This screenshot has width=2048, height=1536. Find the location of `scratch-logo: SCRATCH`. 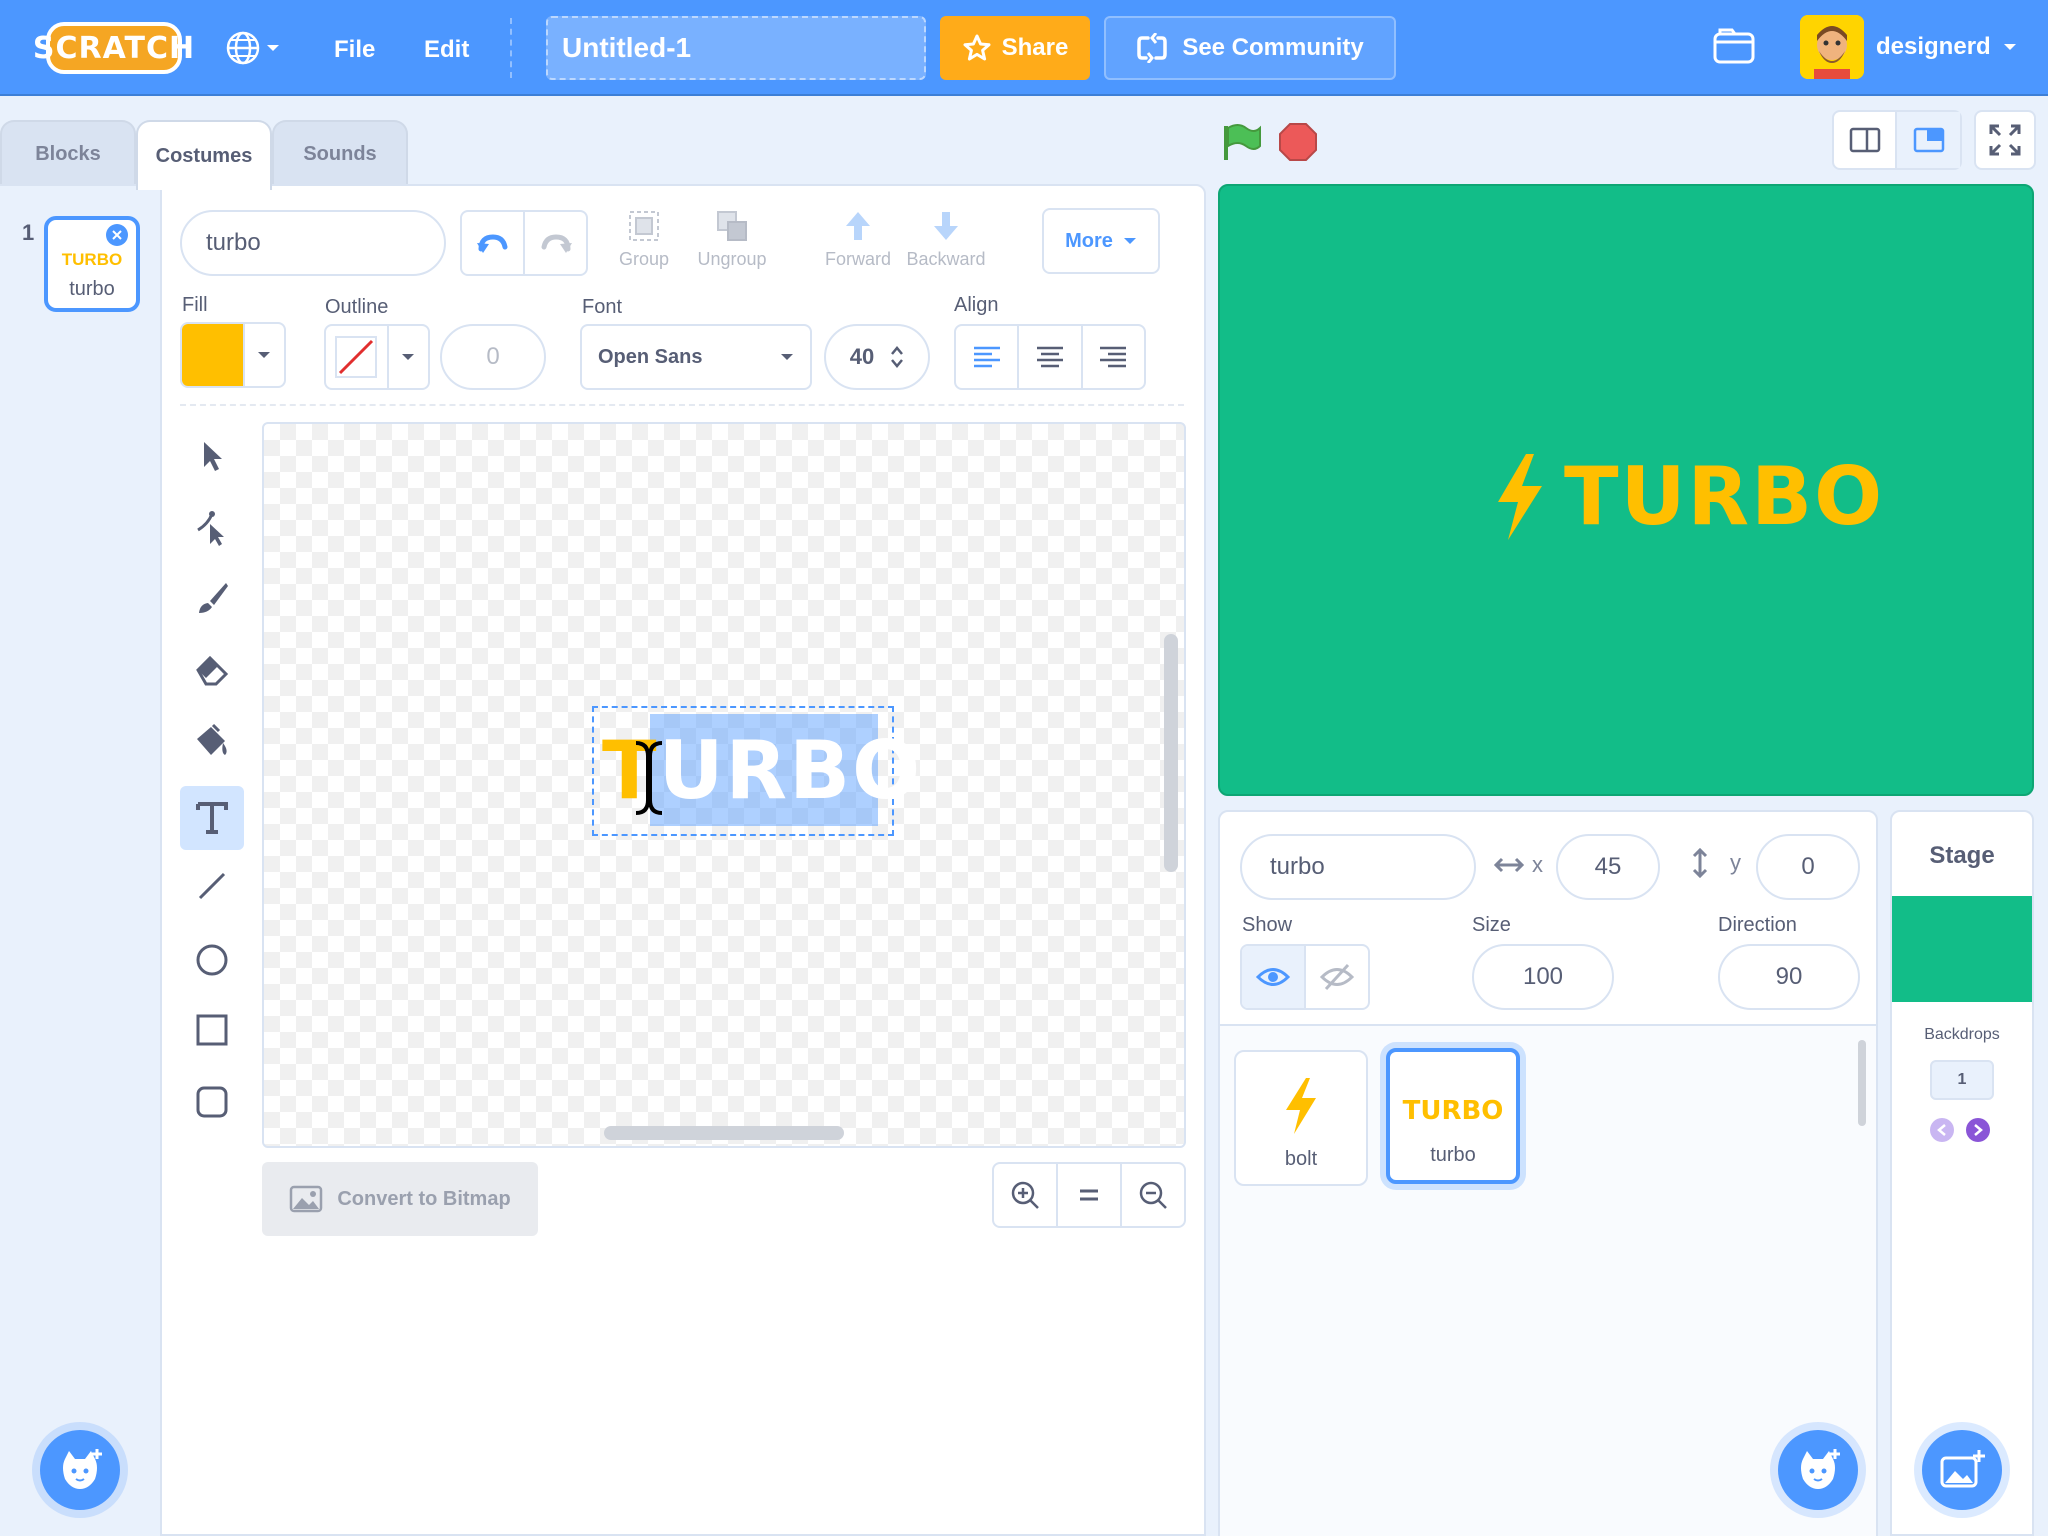

scratch-logo: SCRATCH is located at coordinates (113, 48).